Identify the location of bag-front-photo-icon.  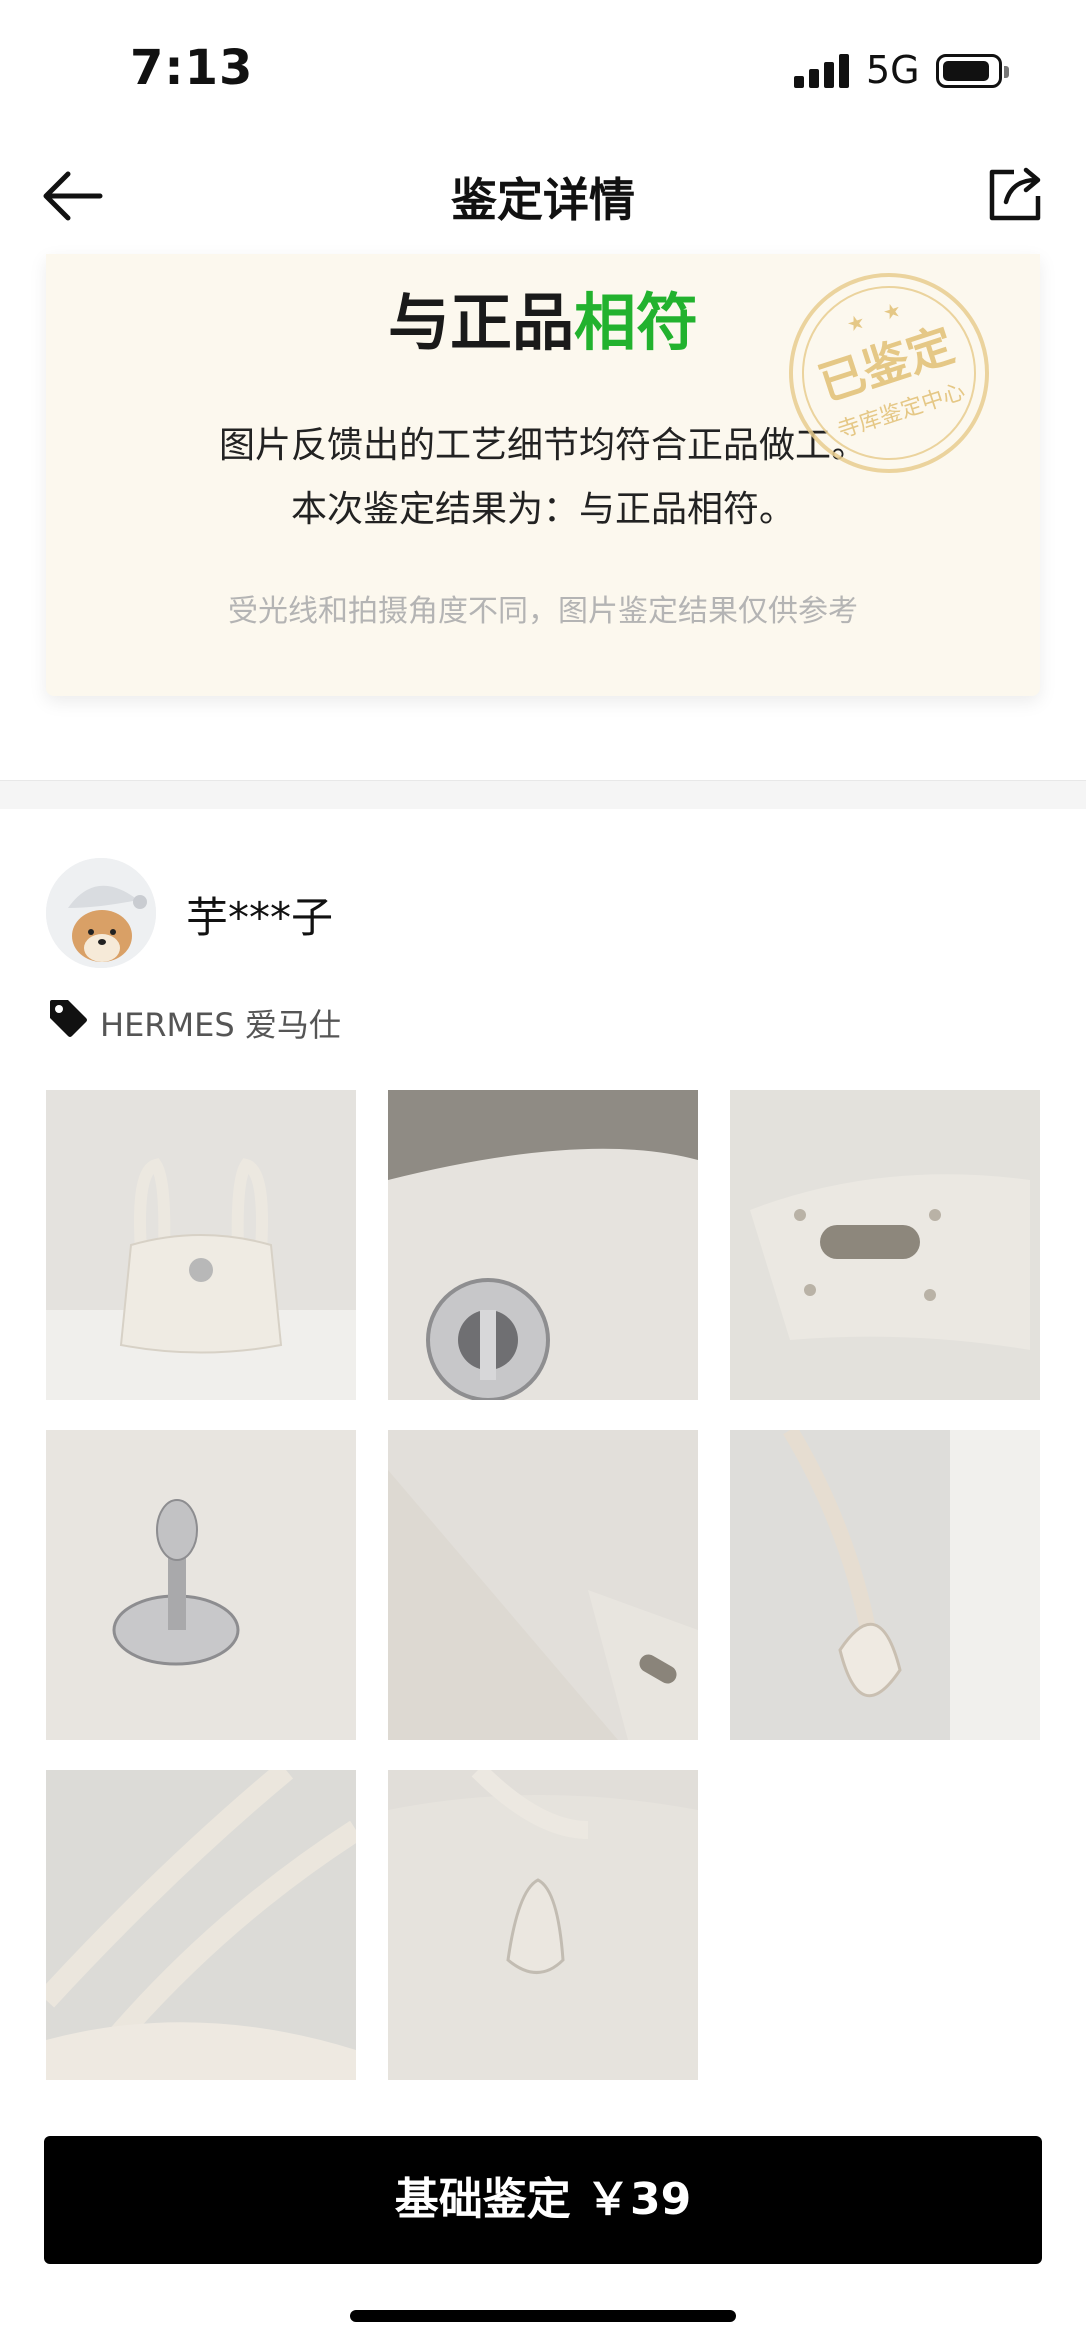
(201, 1245).